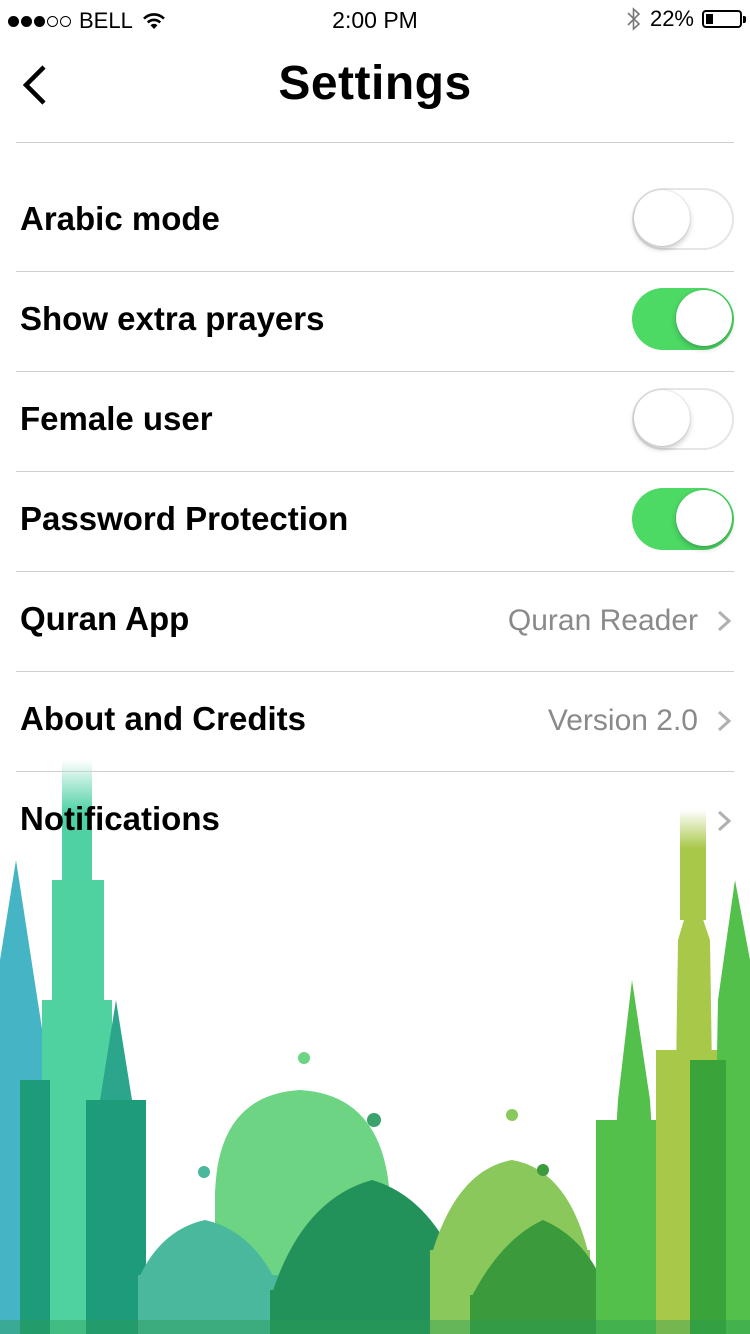 This screenshot has height=1334, width=750. I want to click on battery-level-fill, so click(709, 19).